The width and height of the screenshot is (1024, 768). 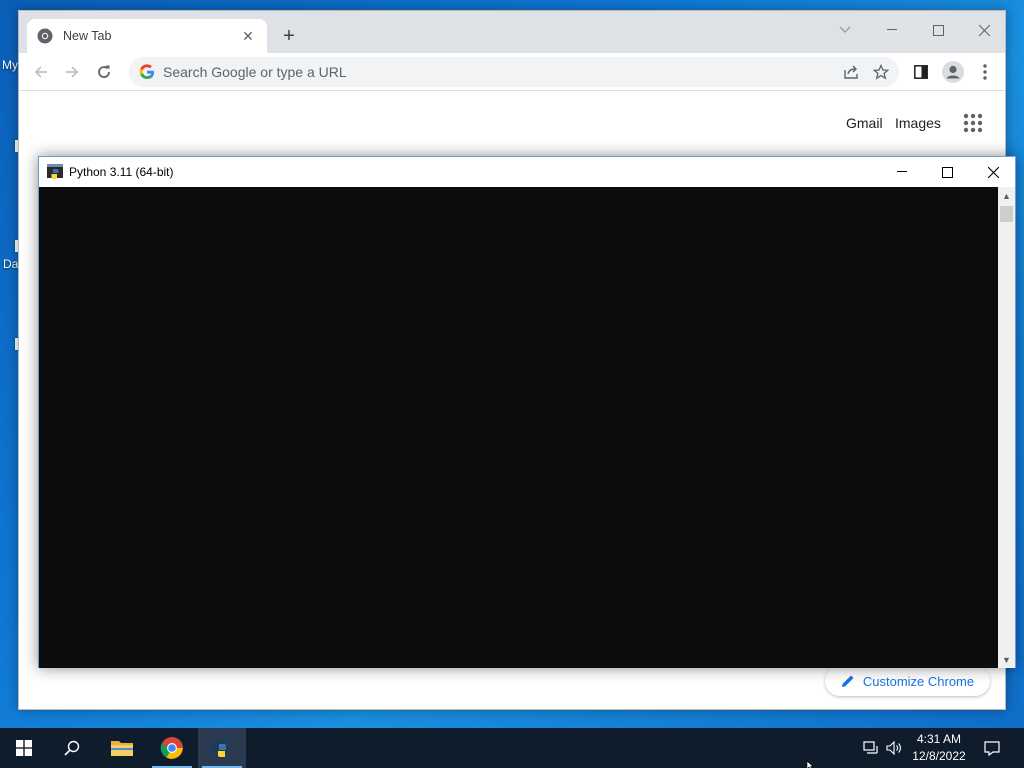 What do you see at coordinates (1006, 195) in the screenshot?
I see `scroll-up-arrow-icon: ▲` at bounding box center [1006, 195].